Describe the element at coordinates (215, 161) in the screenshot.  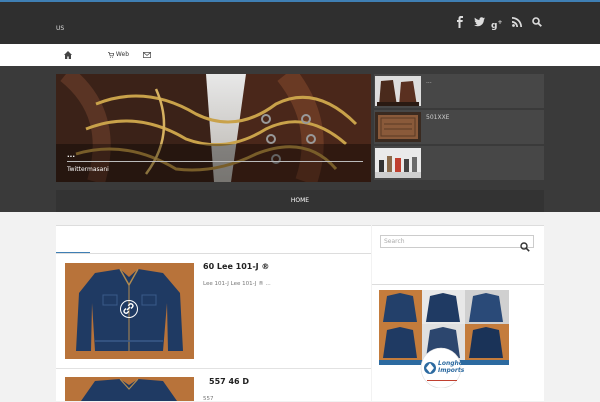
I see `hero-divider` at that location.